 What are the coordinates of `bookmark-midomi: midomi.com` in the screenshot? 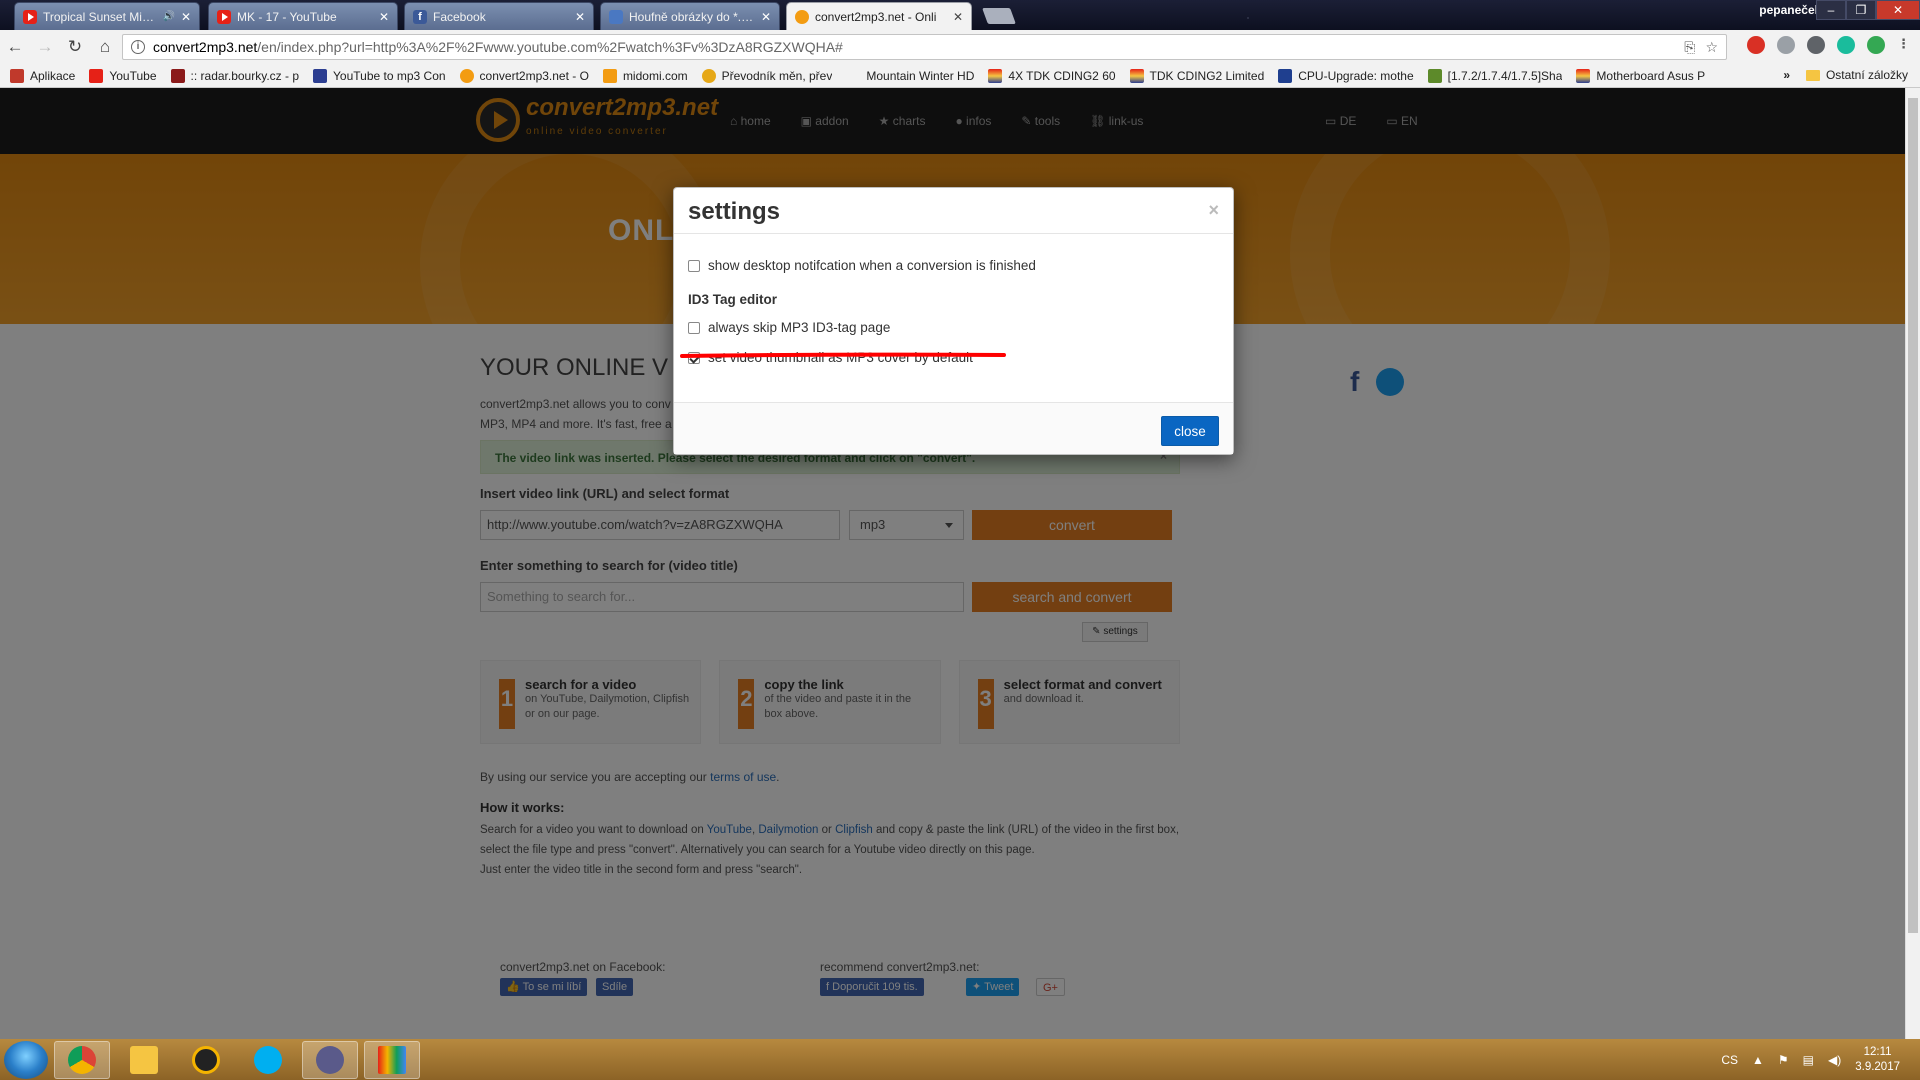 It's located at (645, 75).